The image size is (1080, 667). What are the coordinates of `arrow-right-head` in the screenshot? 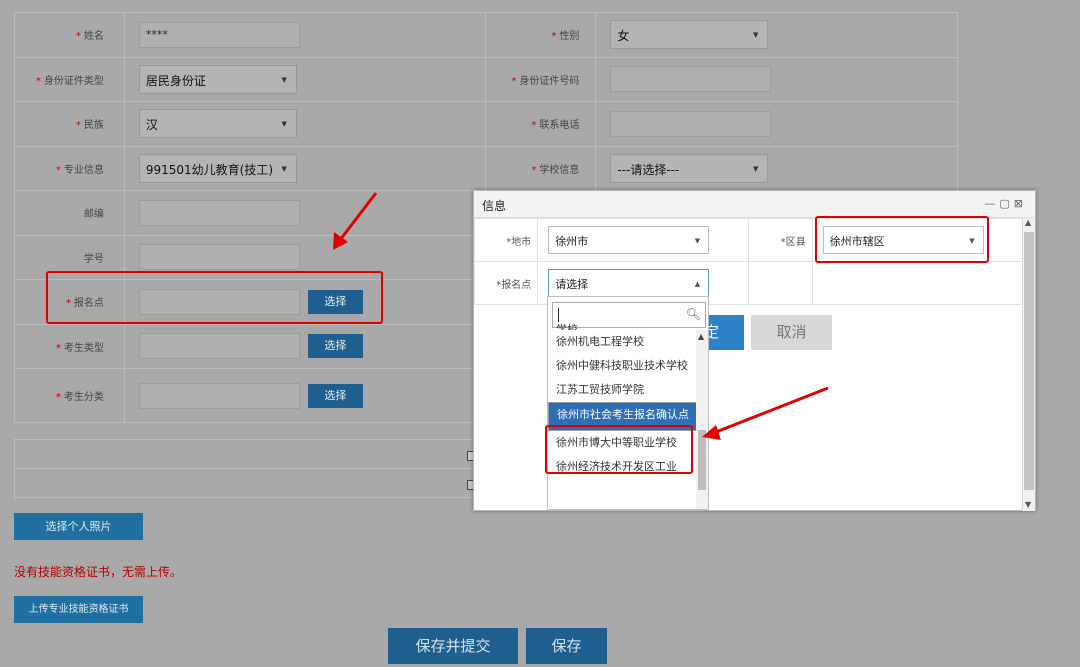 It's located at (711, 432).